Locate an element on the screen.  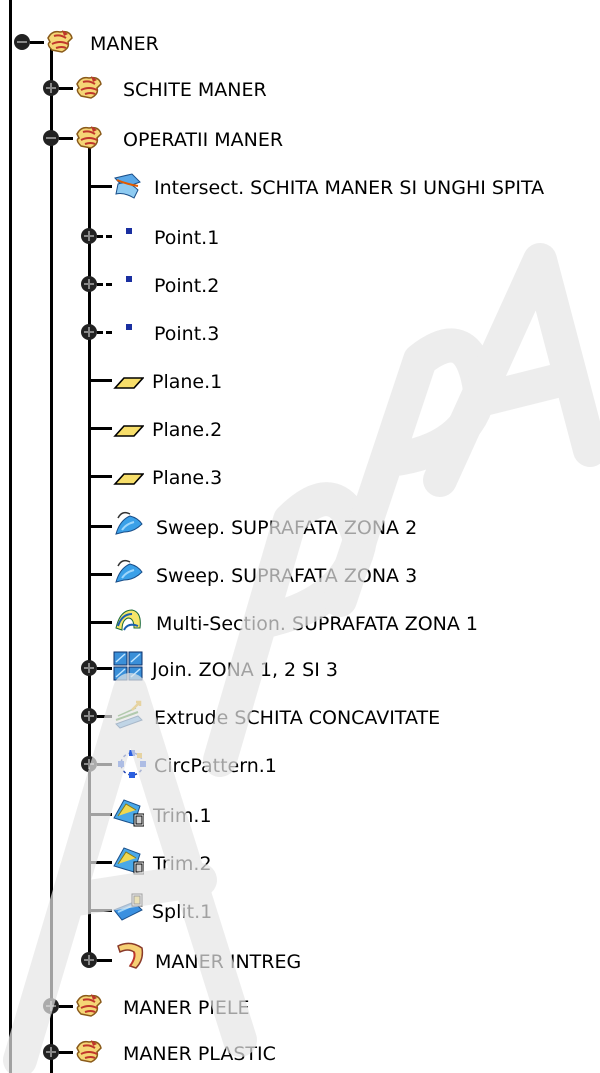
tree-node-plane-3: Plane.3 is located at coordinates (150, 476).